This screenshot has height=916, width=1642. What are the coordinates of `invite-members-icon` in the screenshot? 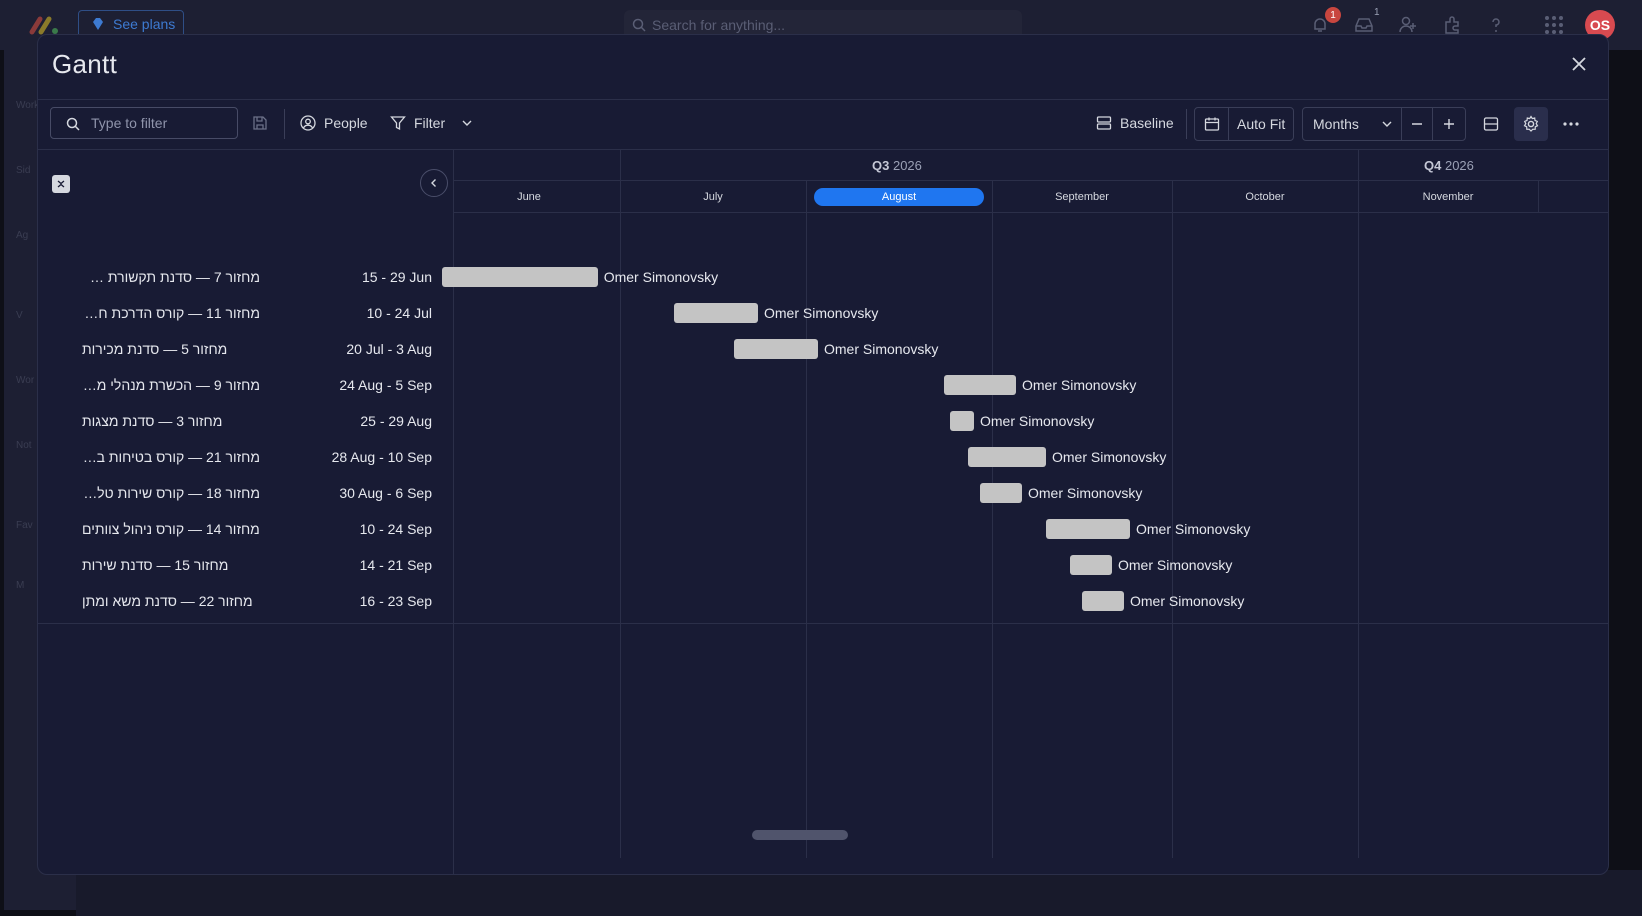 It's located at (1408, 25).